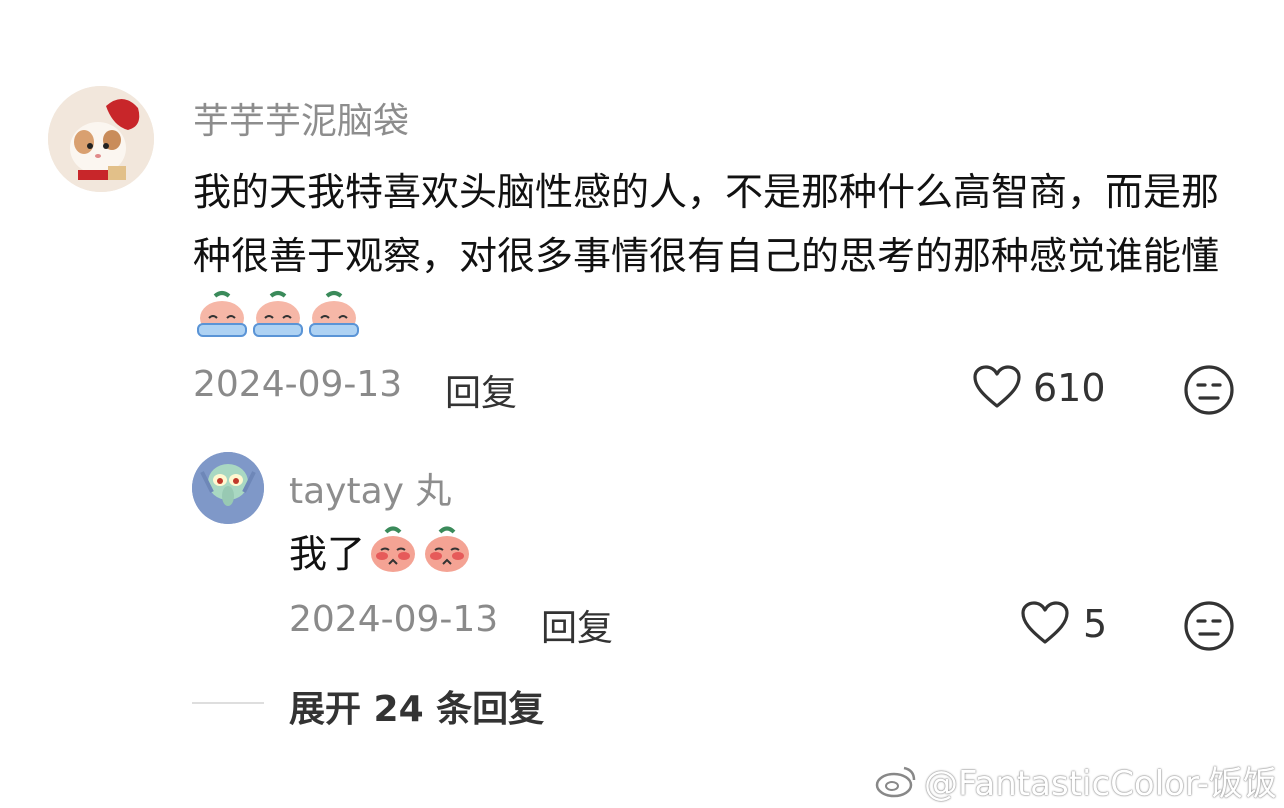 The image size is (1284, 808). I want to click on divider, so click(228, 703).